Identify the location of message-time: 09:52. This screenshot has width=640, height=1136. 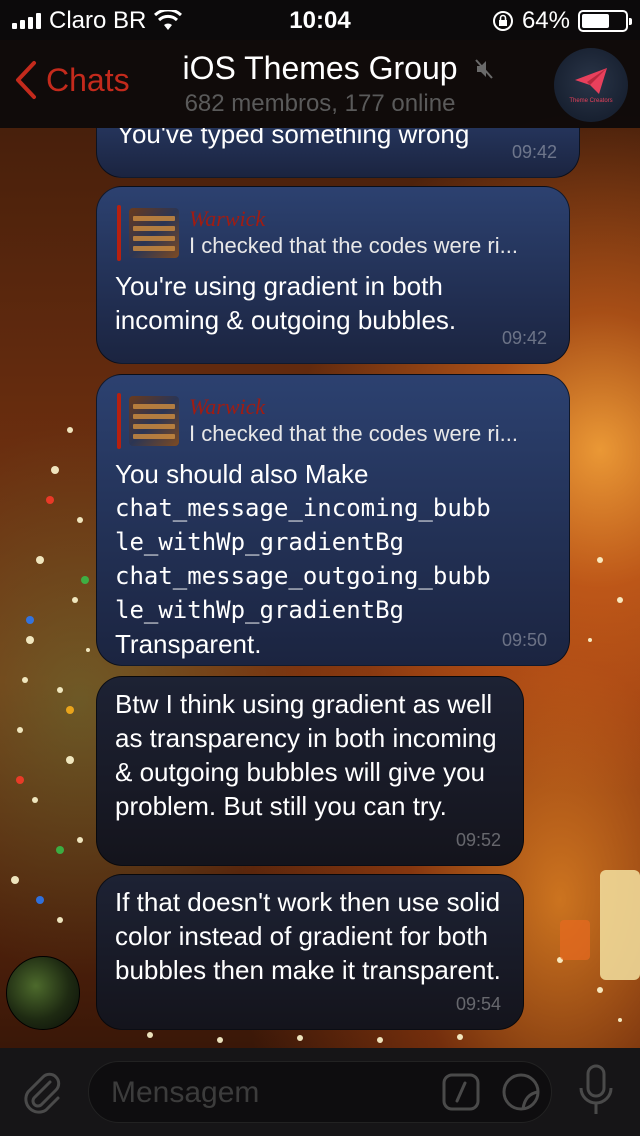
(478, 840).